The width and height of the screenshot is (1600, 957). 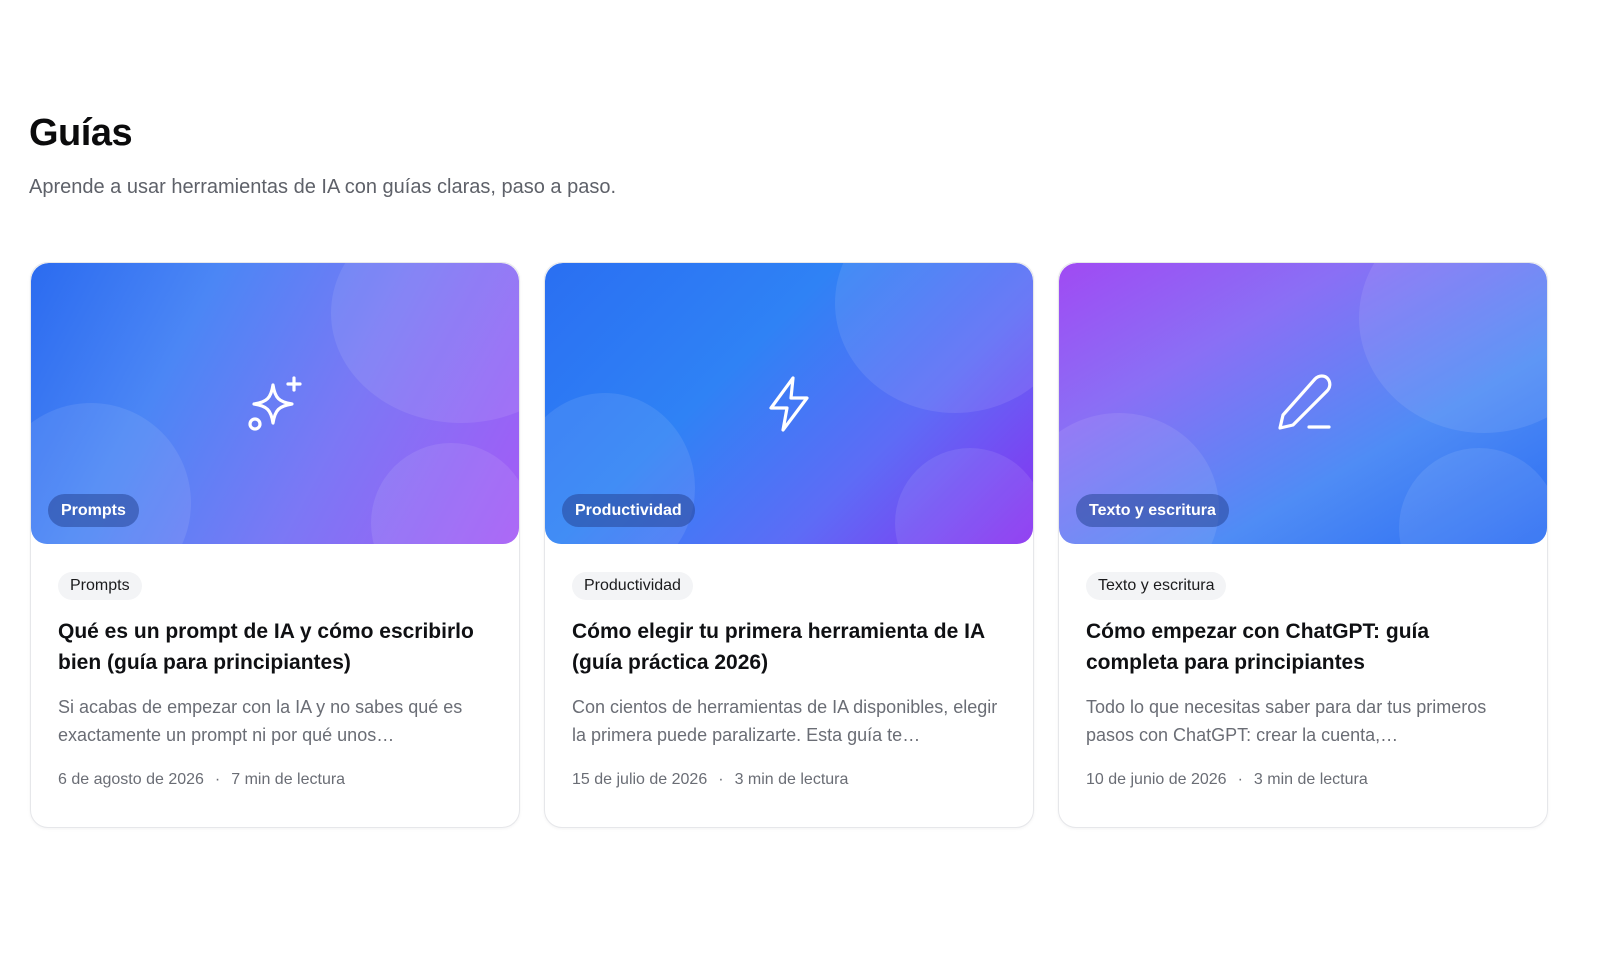 I want to click on card-cover: Texto y escritura, so click(x=1303, y=403).